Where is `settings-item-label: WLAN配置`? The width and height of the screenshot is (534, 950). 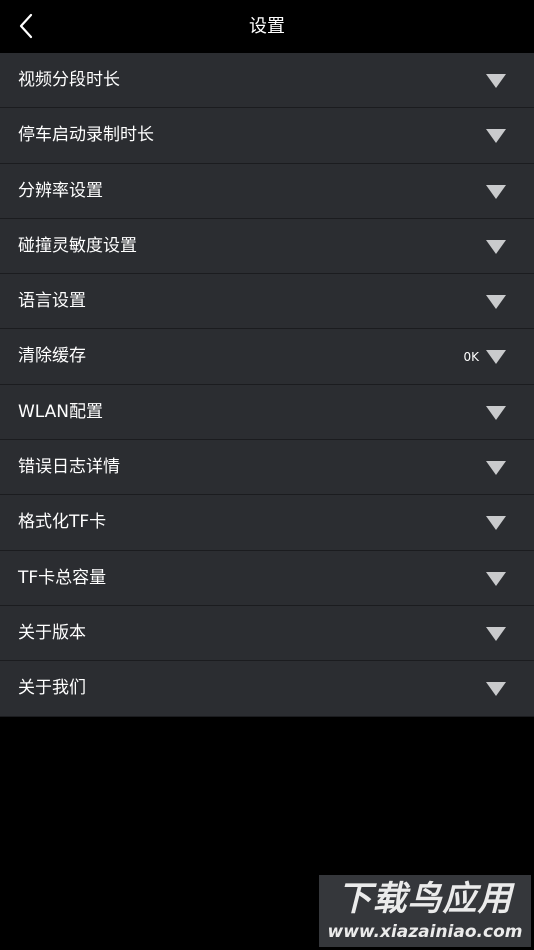 settings-item-label: WLAN配置 is located at coordinates (61, 411).